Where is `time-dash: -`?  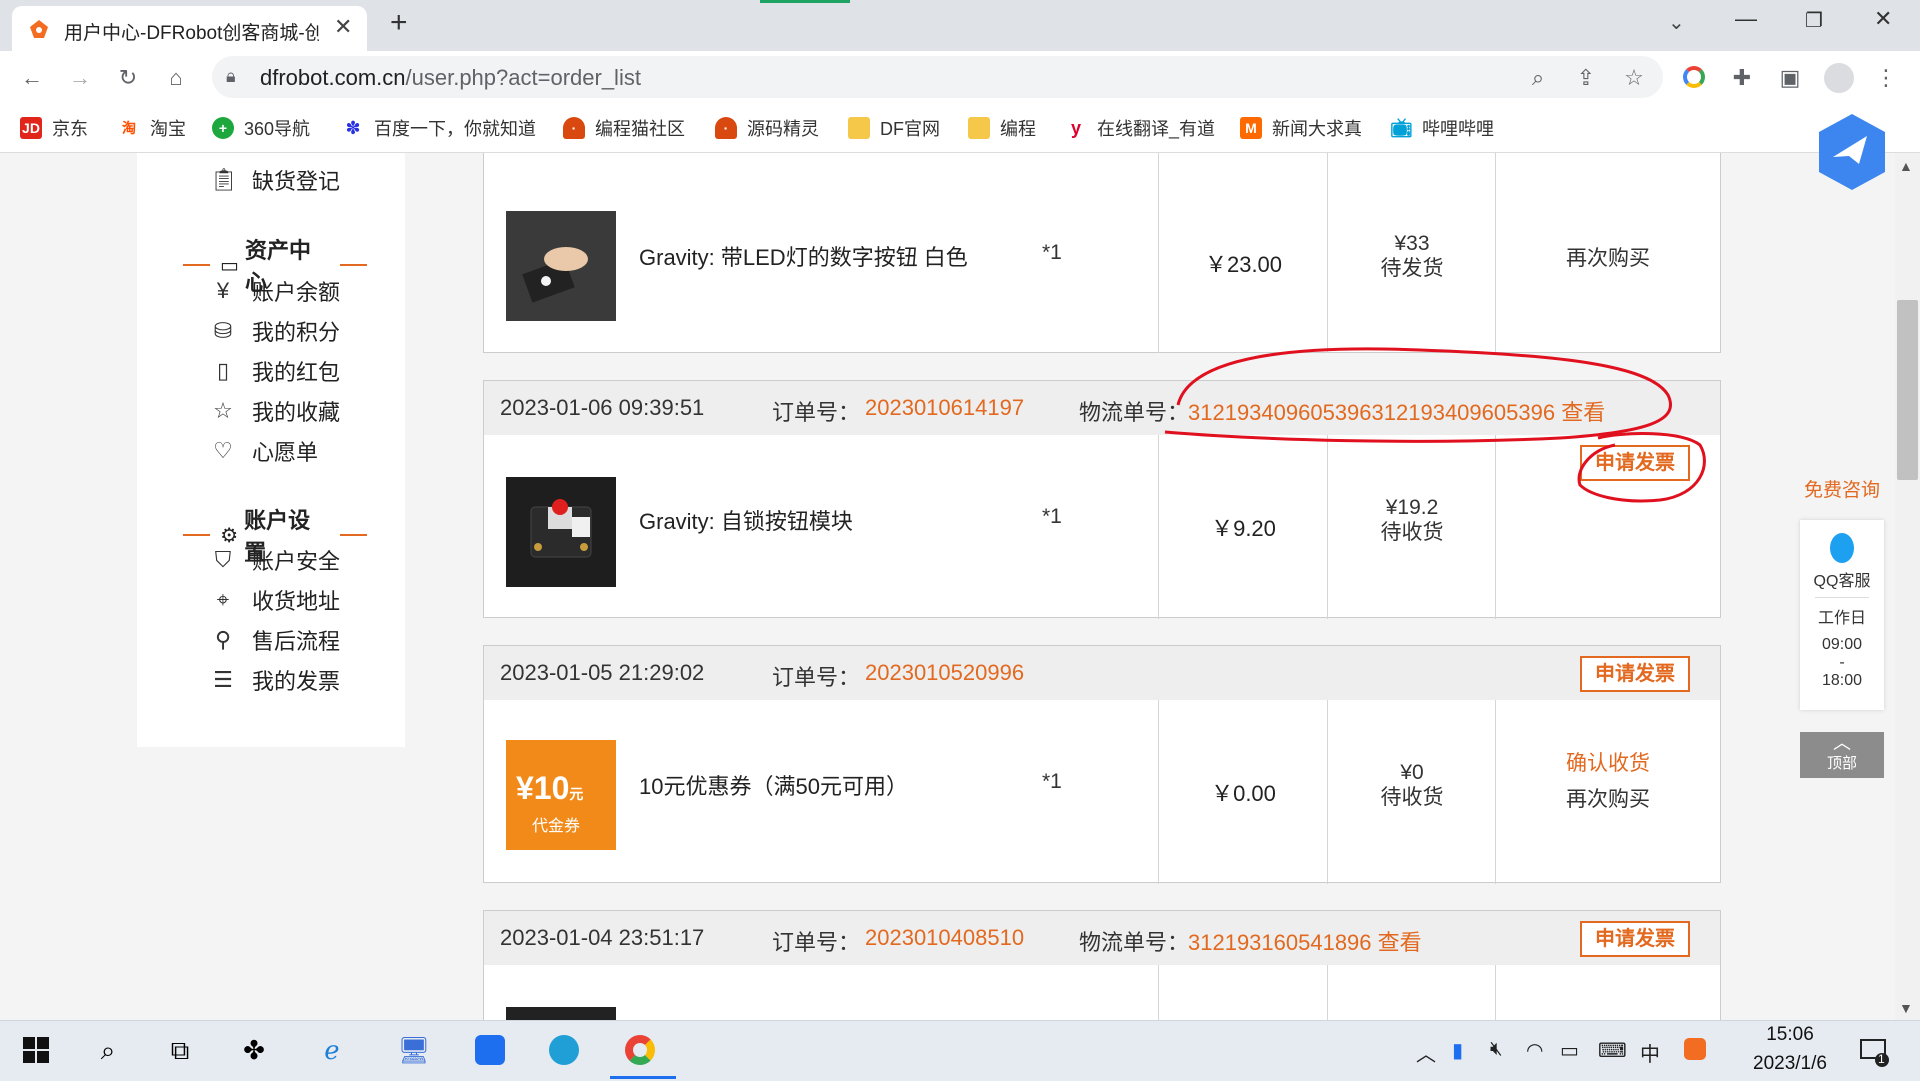
time-dash: - is located at coordinates (1842, 662).